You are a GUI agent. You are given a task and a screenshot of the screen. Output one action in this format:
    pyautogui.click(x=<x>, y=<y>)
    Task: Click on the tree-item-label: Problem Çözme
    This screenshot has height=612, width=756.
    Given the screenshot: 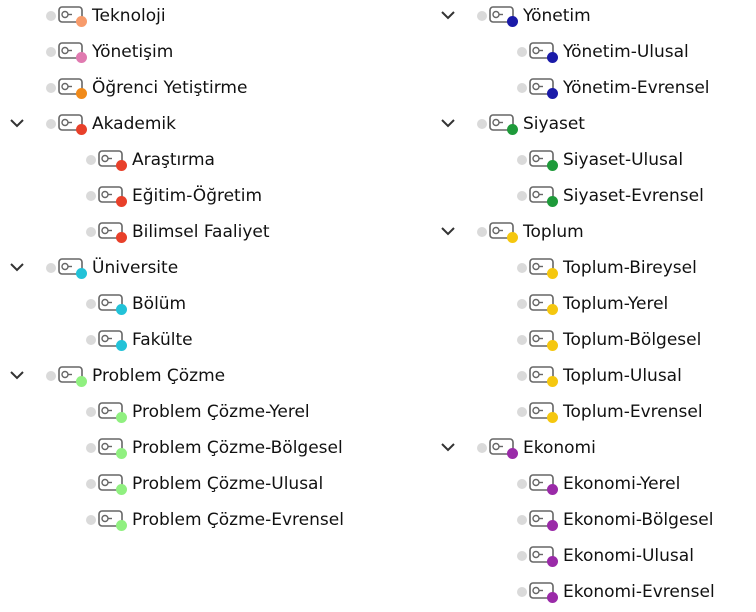 What is the action you would take?
    pyautogui.click(x=159, y=376)
    